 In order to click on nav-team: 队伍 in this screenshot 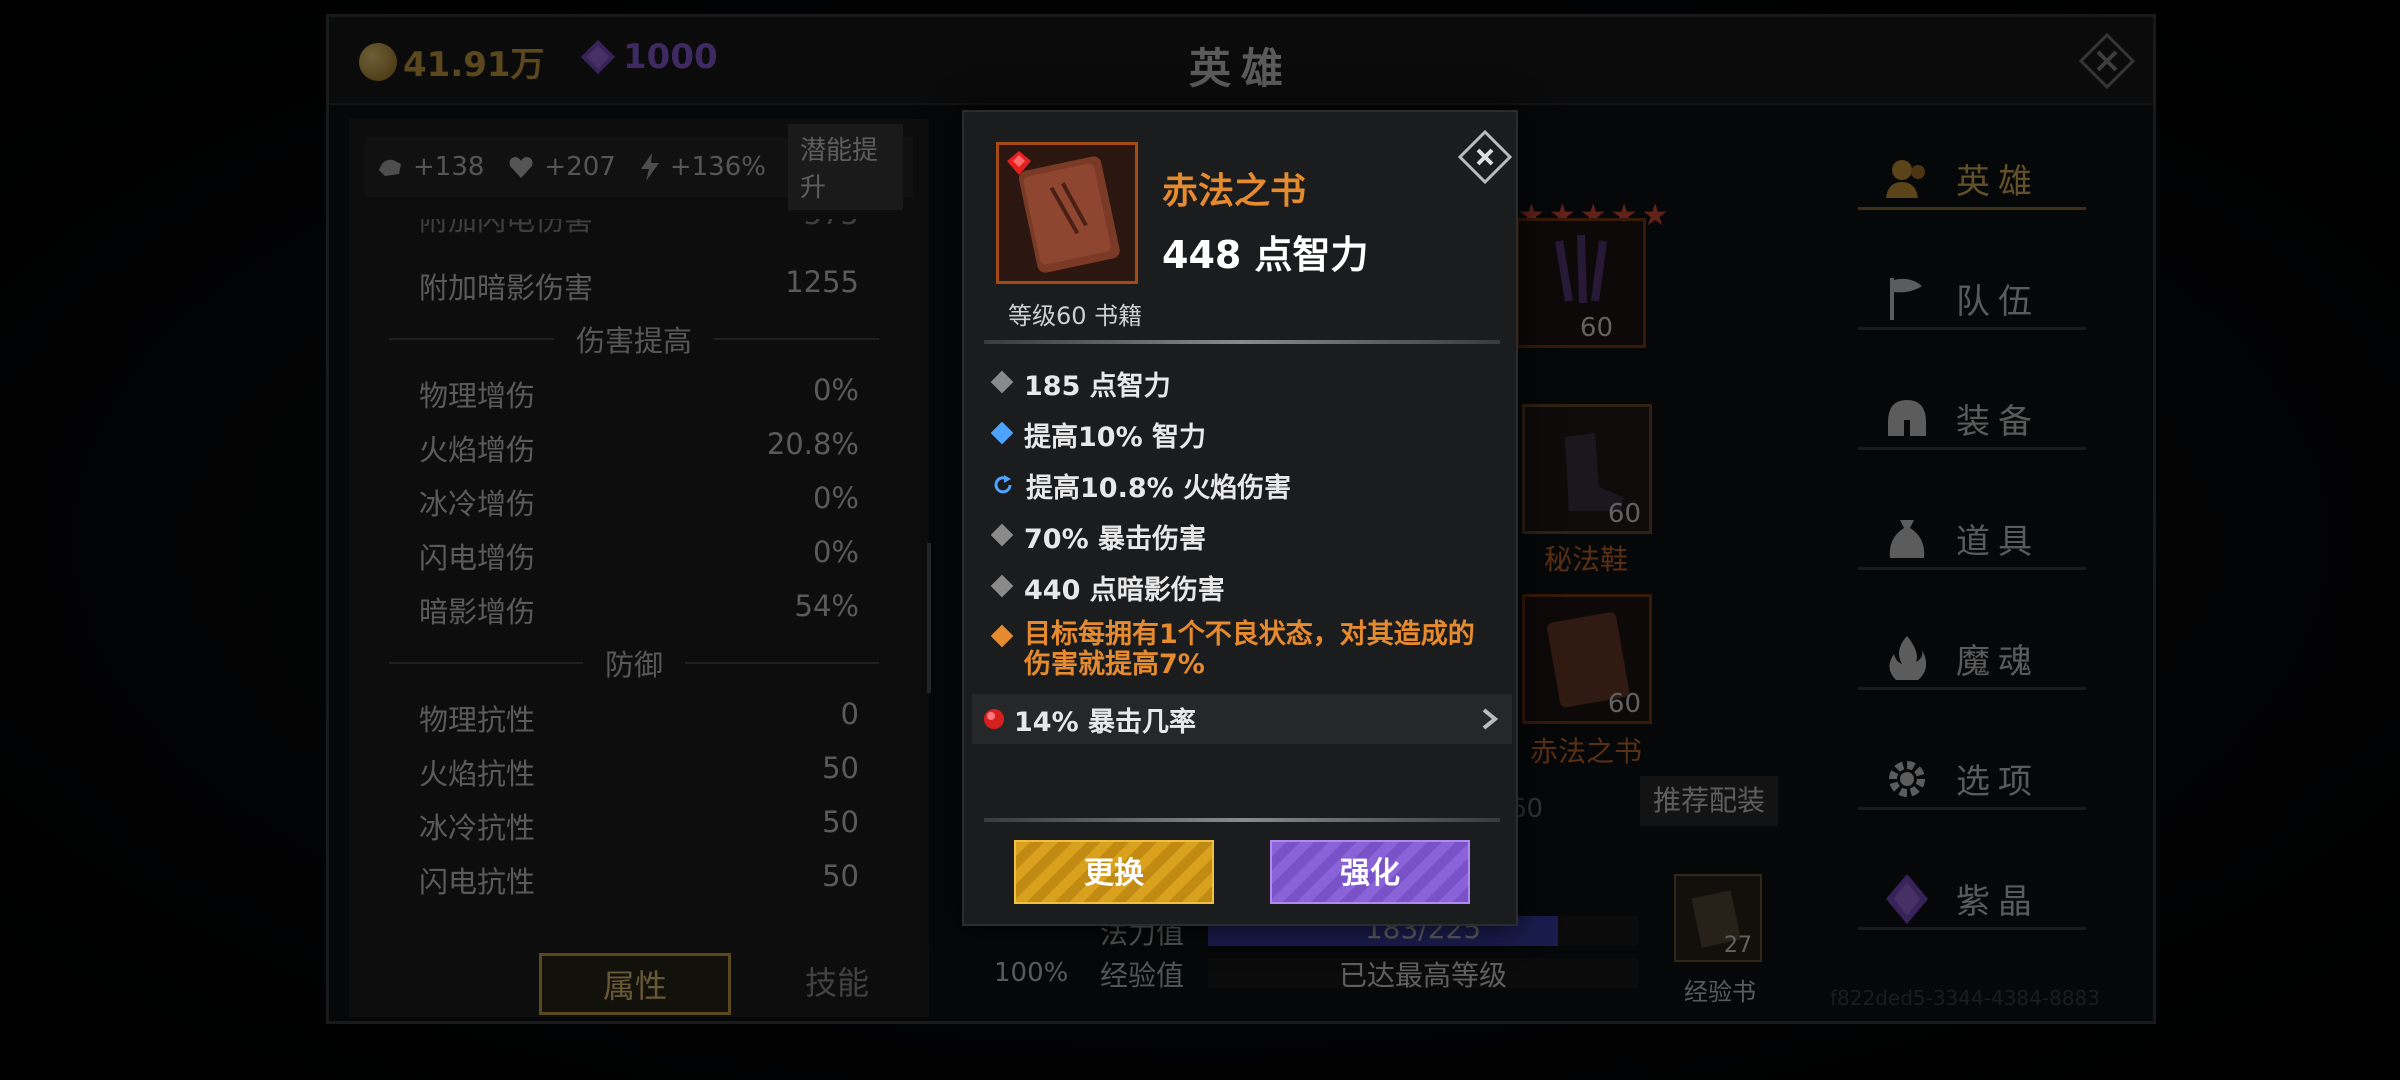, I will do `click(1972, 300)`.